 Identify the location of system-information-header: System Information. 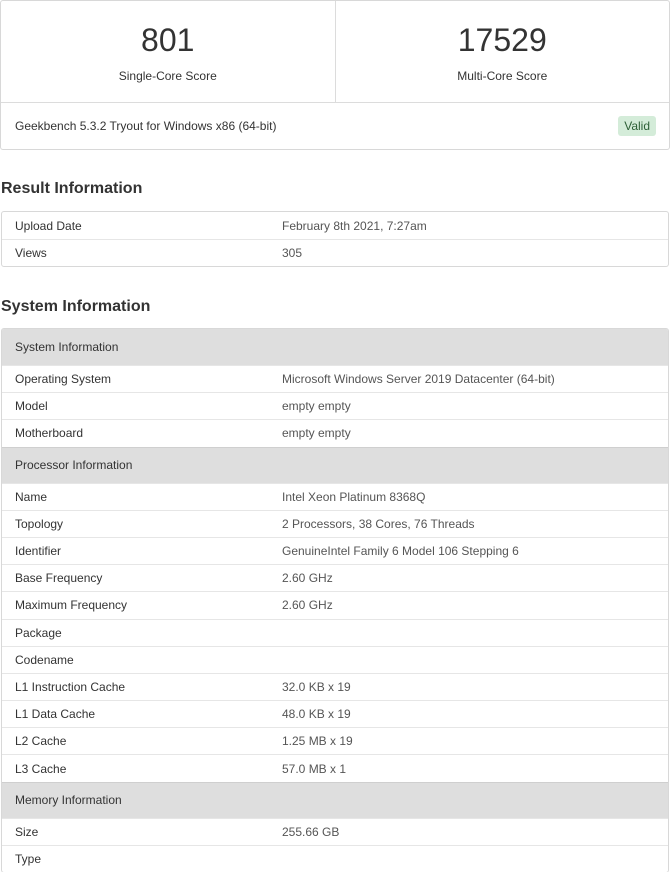
(335, 347).